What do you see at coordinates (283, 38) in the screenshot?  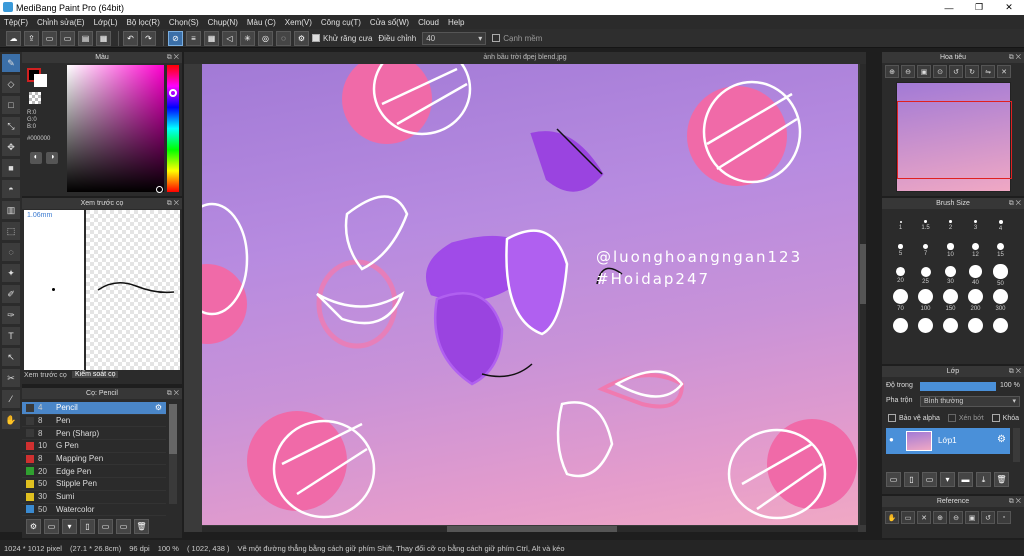 I see `curve-snap-icon: ◌` at bounding box center [283, 38].